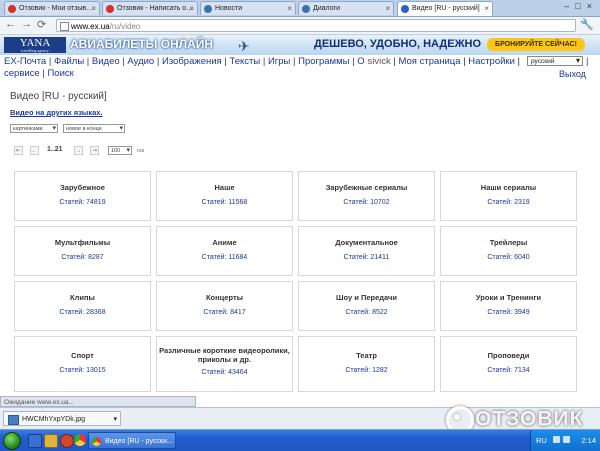 The width and height of the screenshot is (600, 451). Describe the element at coordinates (508, 297) in the screenshot. I see `category-name: Уроки и Тренинги` at that location.